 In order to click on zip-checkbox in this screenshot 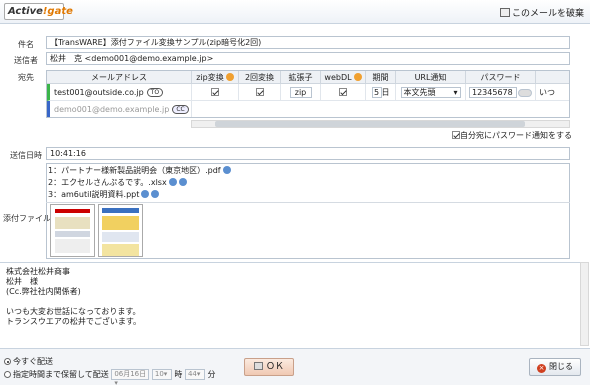, I will do `click(215, 92)`.